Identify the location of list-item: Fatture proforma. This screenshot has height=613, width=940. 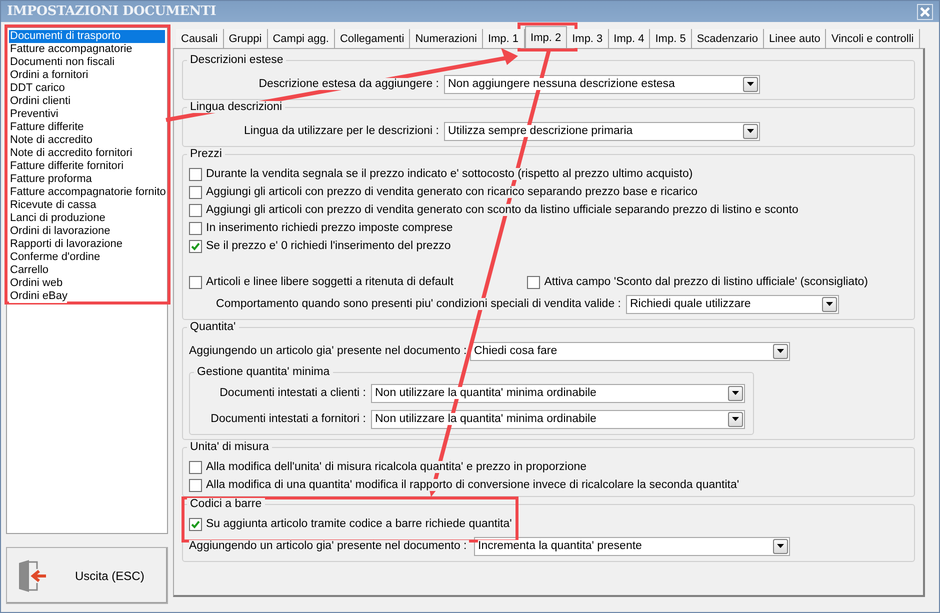
(50, 179).